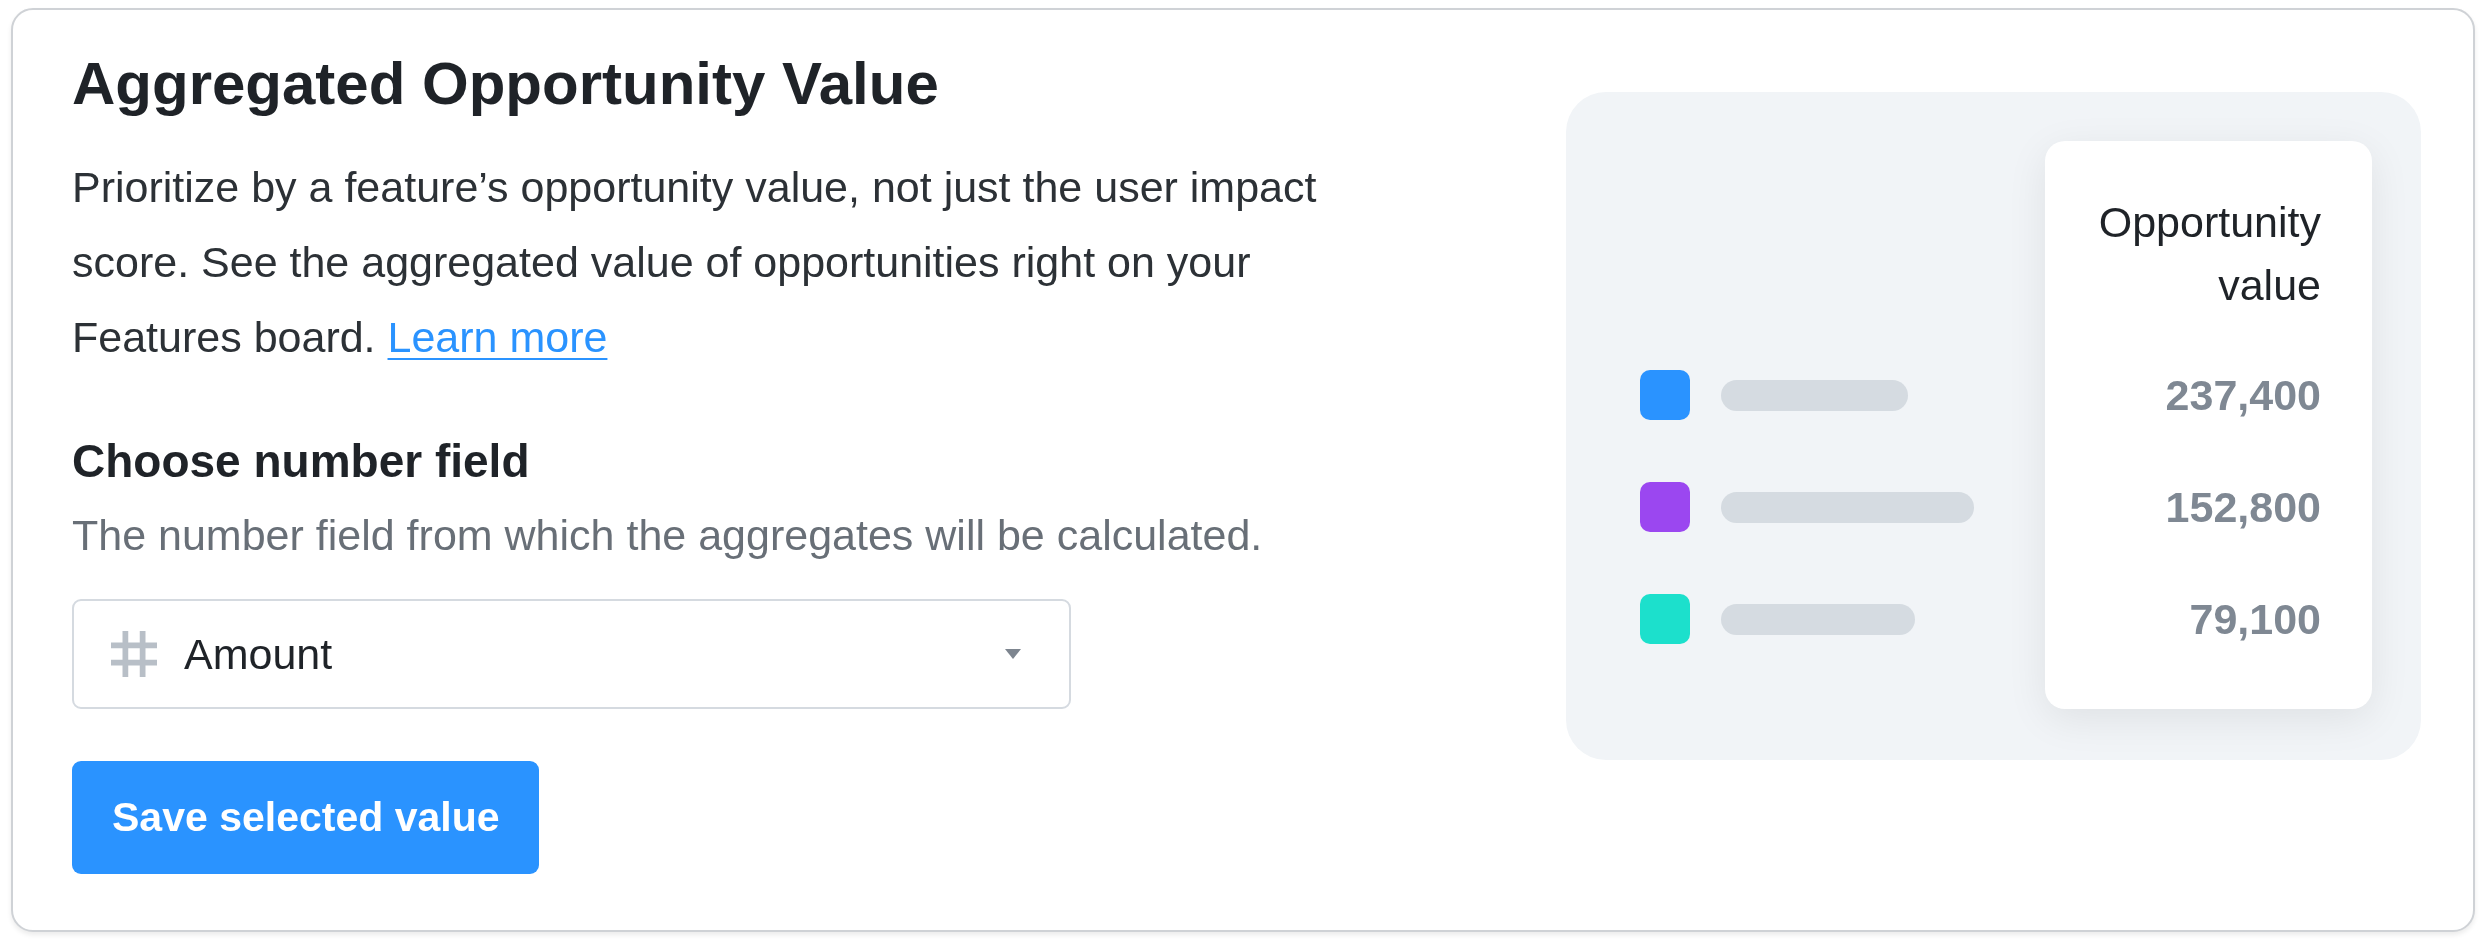 The width and height of the screenshot is (2486, 948). What do you see at coordinates (497, 337) in the screenshot?
I see `learn-more-link: Learn more` at bounding box center [497, 337].